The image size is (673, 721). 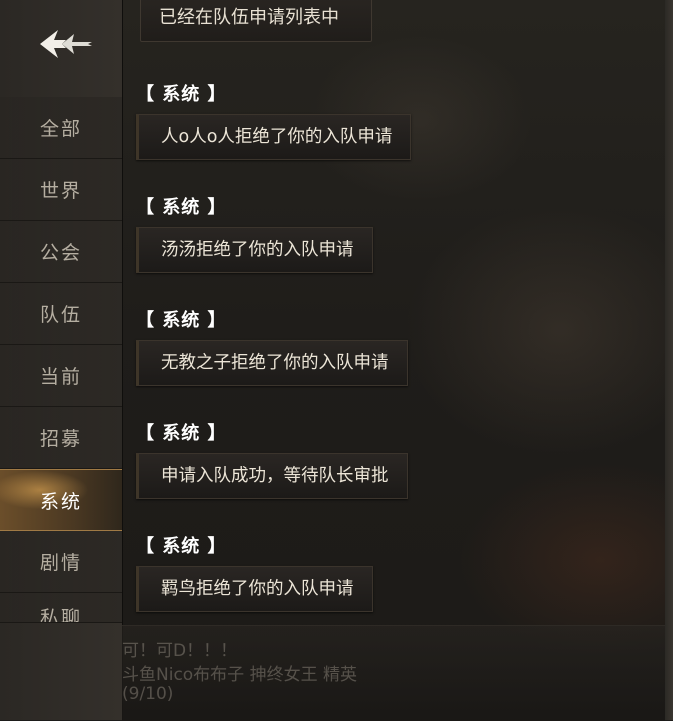 What do you see at coordinates (180, 651) in the screenshot?
I see `background-text: 可！可D！！！` at bounding box center [180, 651].